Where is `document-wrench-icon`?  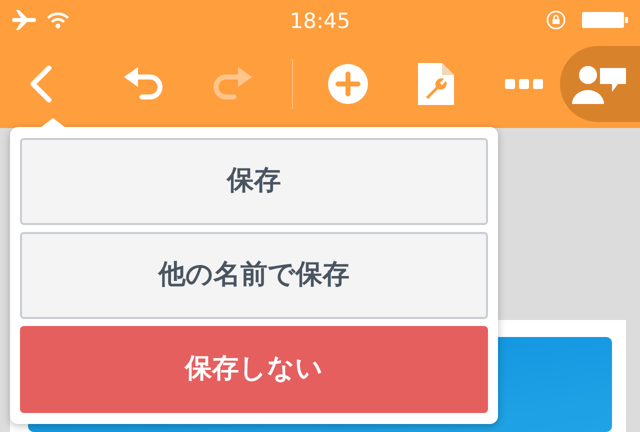
document-wrench-icon is located at coordinates (436, 84).